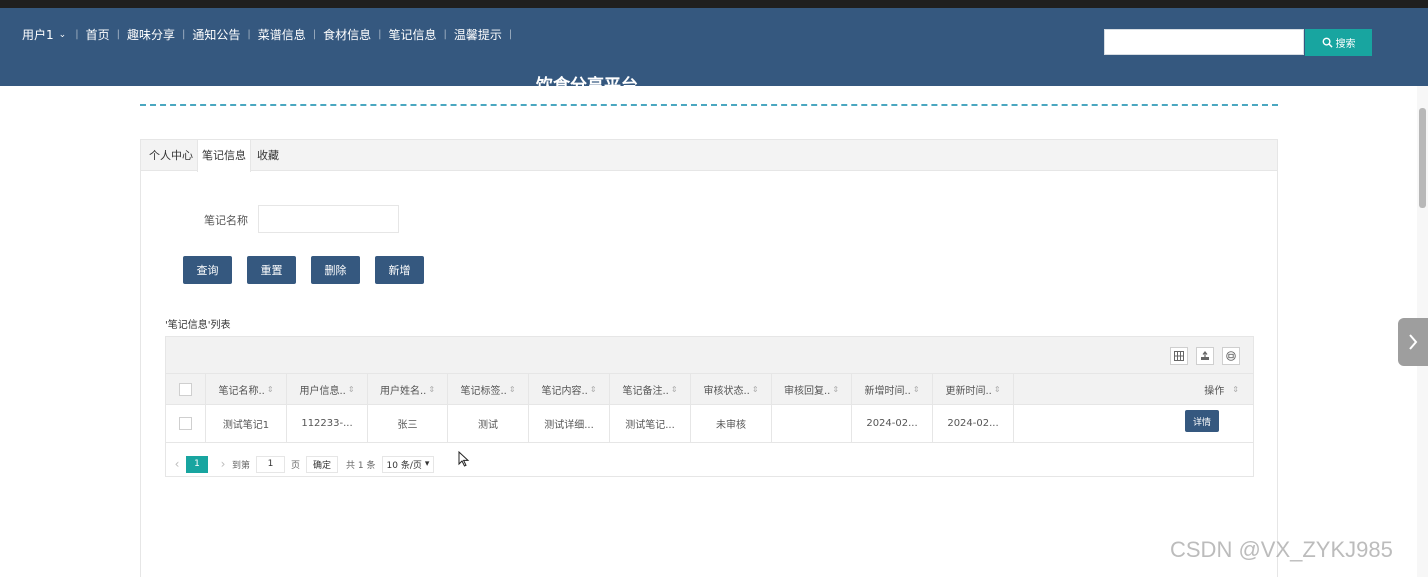 Image resolution: width=1428 pixels, height=577 pixels. What do you see at coordinates (1345, 44) in the screenshot?
I see `search-button-label: 搜索` at bounding box center [1345, 44].